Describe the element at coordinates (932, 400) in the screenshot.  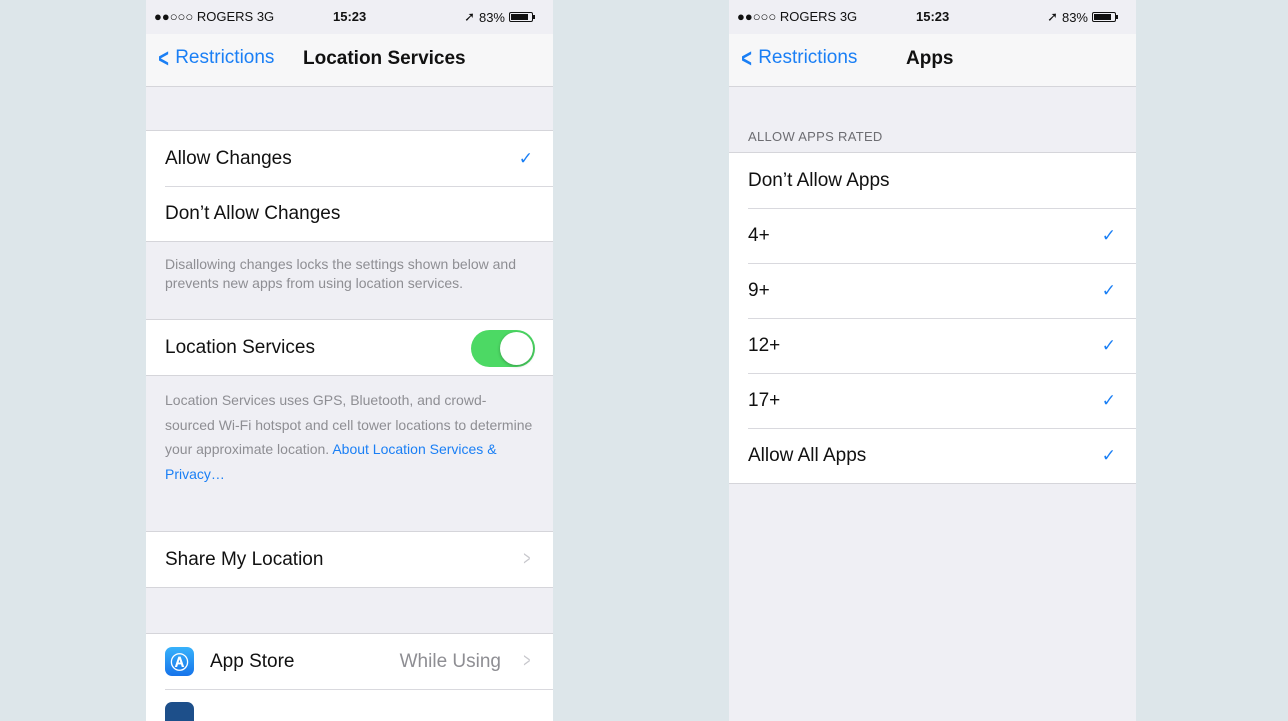
I see `option-17plus: 17+ ✓` at that location.